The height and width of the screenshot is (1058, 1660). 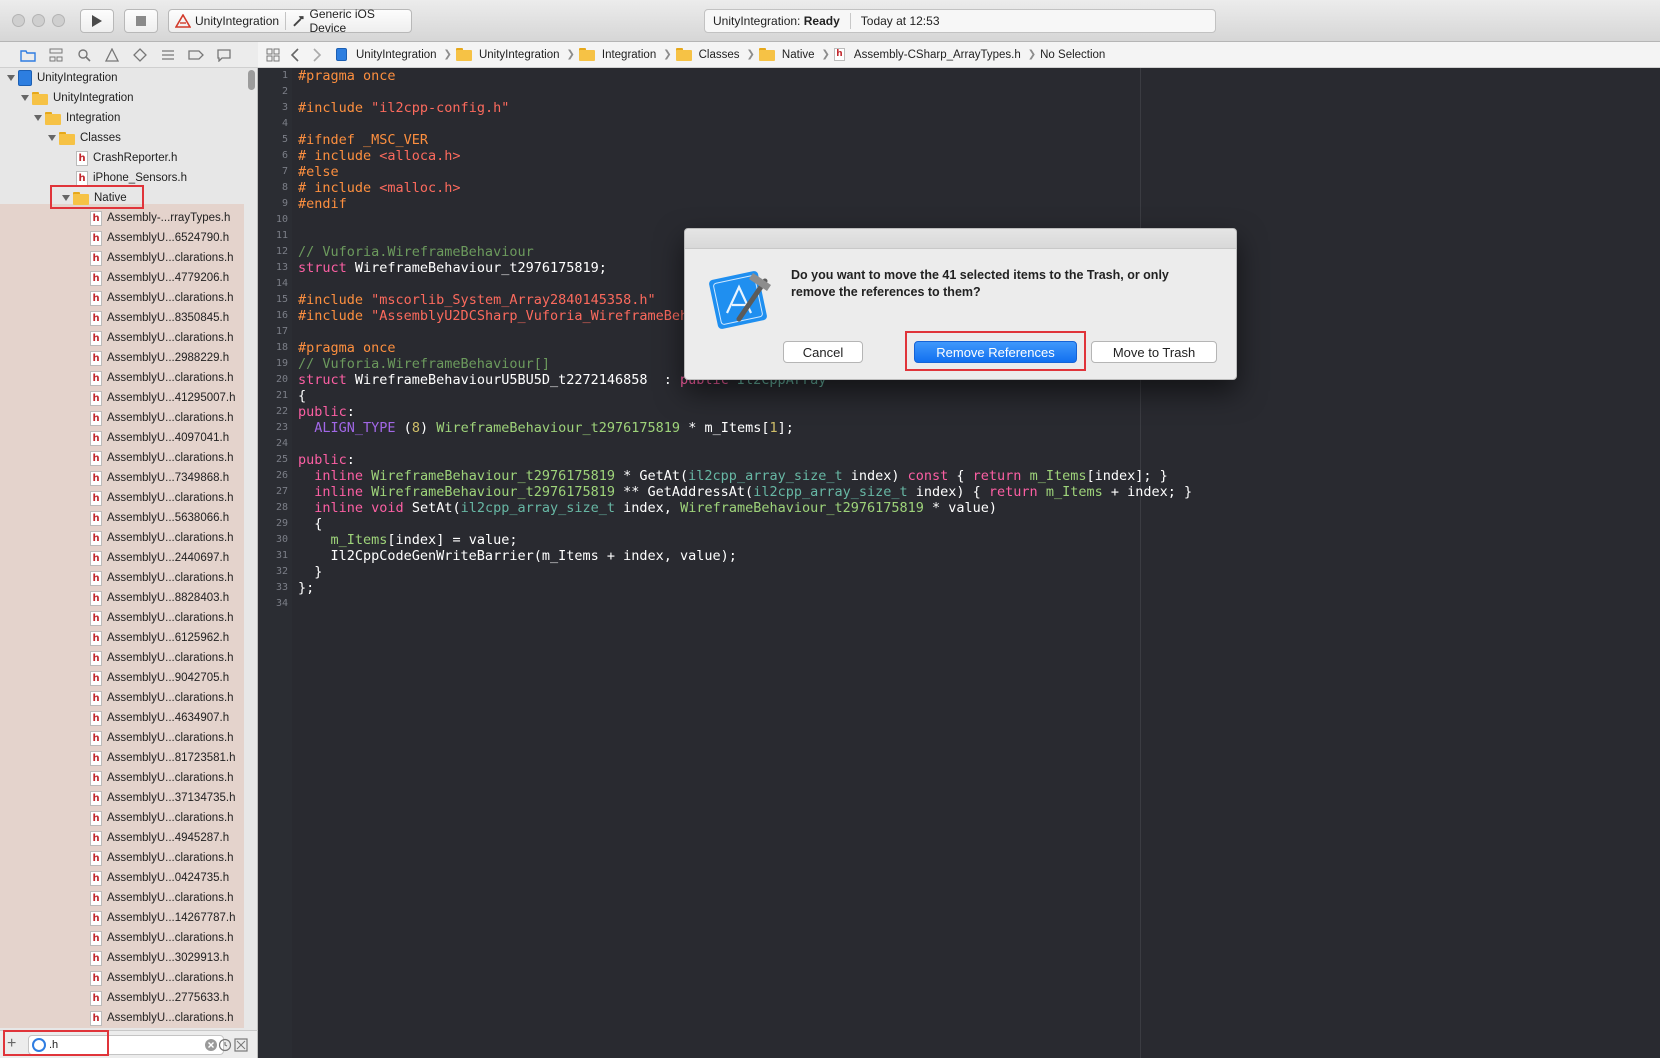 What do you see at coordinates (241, 1045) in the screenshot?
I see `modified-files-icon` at bounding box center [241, 1045].